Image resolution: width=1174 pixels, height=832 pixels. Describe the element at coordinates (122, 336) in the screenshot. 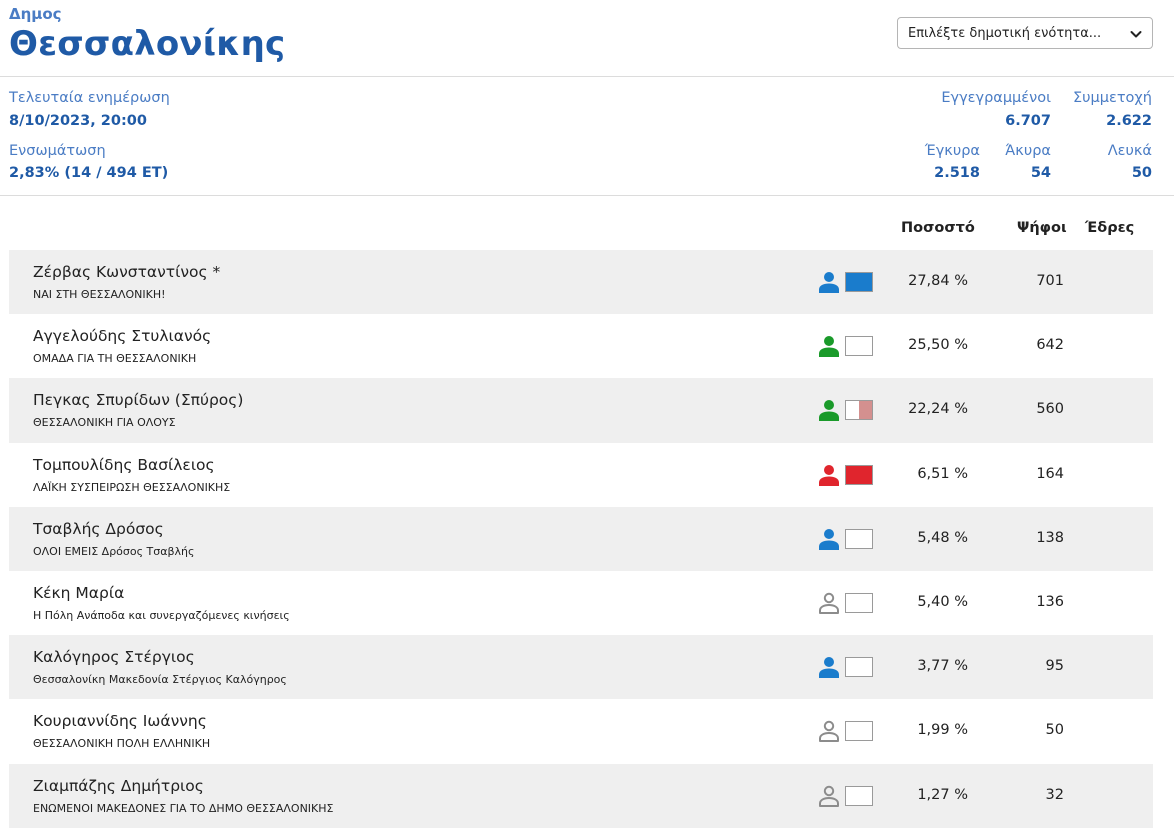

I see `candidate-name: Αγγελούδης Στυλιανός` at that location.